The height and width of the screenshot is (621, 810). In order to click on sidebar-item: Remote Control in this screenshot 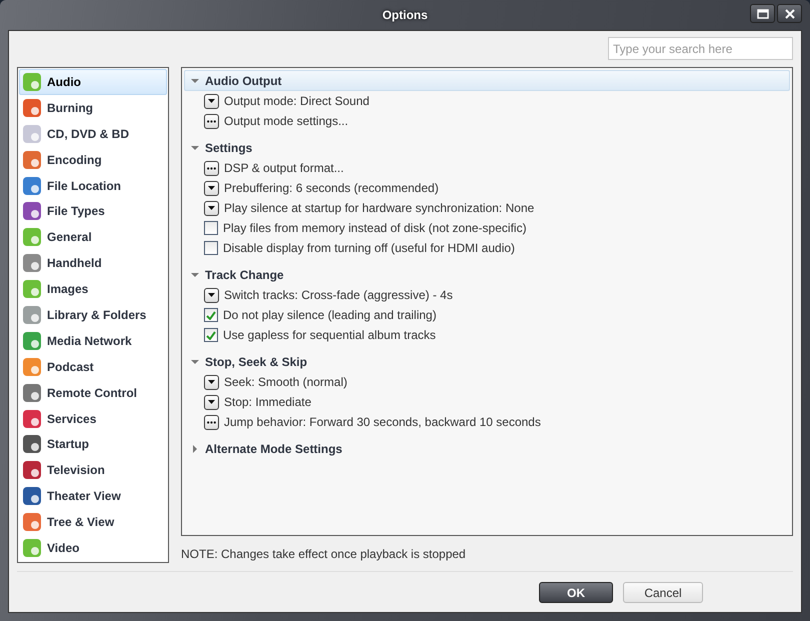, I will do `click(93, 393)`.